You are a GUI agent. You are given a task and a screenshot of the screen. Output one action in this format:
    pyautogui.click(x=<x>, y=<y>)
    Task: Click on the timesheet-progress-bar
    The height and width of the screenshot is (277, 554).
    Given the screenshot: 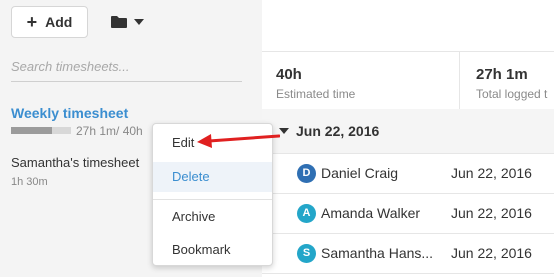 What is the action you would take?
    pyautogui.click(x=41, y=130)
    